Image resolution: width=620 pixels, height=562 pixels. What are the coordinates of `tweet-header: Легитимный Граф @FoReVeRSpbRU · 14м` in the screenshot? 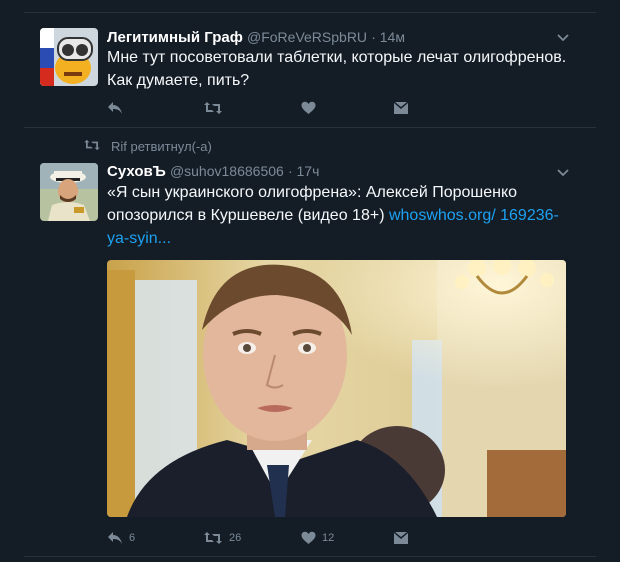 It's located at (256, 37).